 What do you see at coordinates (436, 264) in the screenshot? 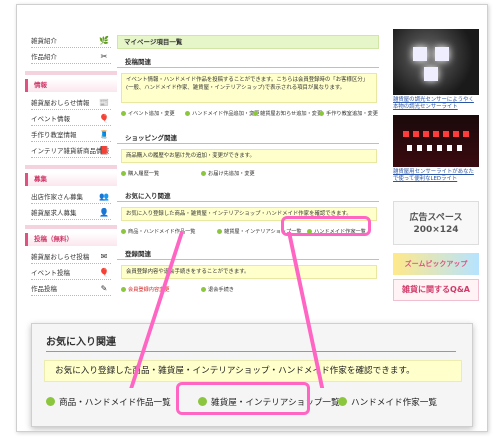
I see `ad-banner-pickup: ズームピックアップ` at bounding box center [436, 264].